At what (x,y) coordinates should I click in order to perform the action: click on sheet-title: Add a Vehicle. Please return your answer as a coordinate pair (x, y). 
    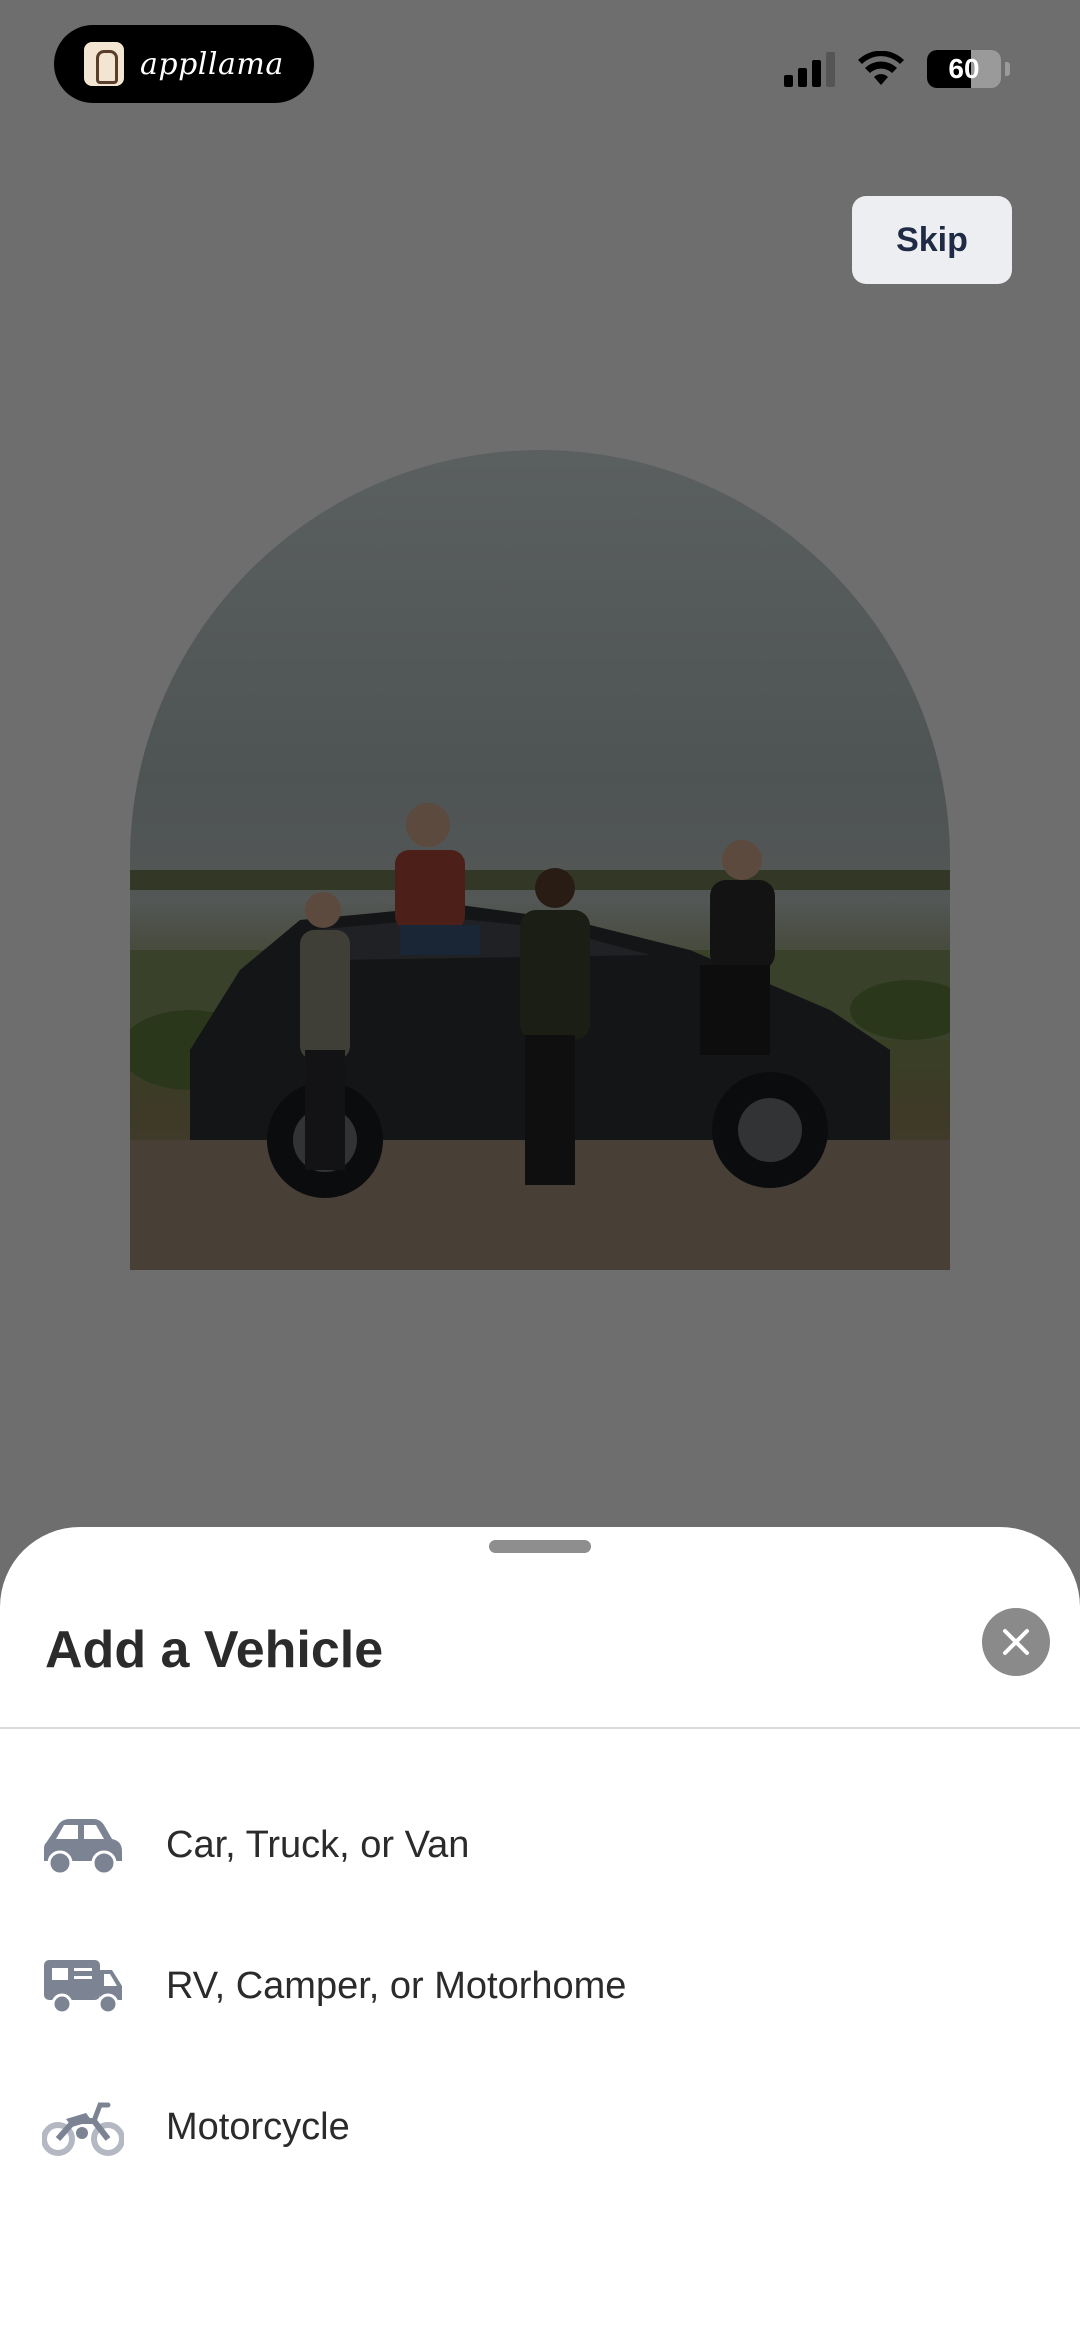
    Looking at the image, I should click on (214, 1650).